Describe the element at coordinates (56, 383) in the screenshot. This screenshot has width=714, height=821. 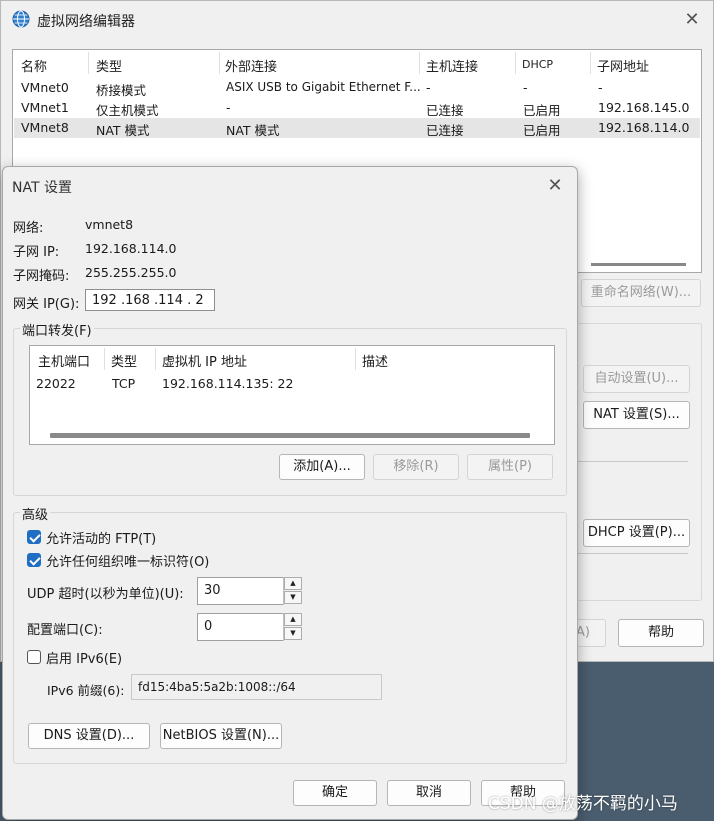
I see `table-cell: 22022` at that location.